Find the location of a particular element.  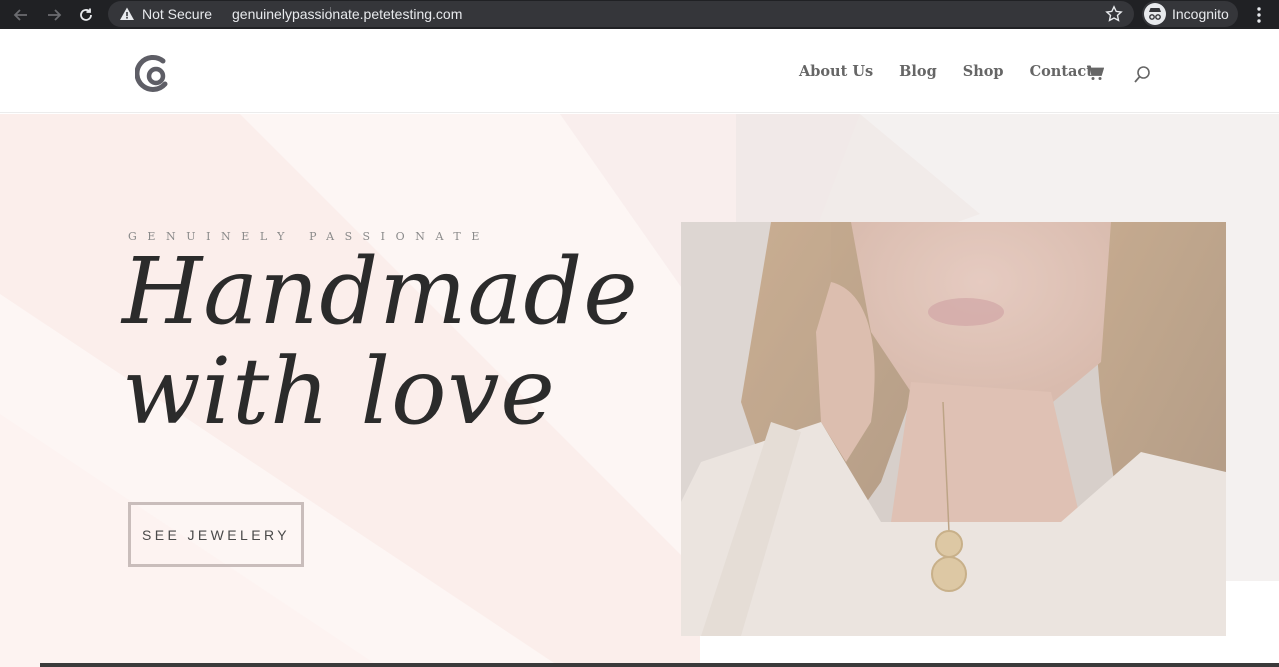

search-icon is located at coordinates (1142, 75).